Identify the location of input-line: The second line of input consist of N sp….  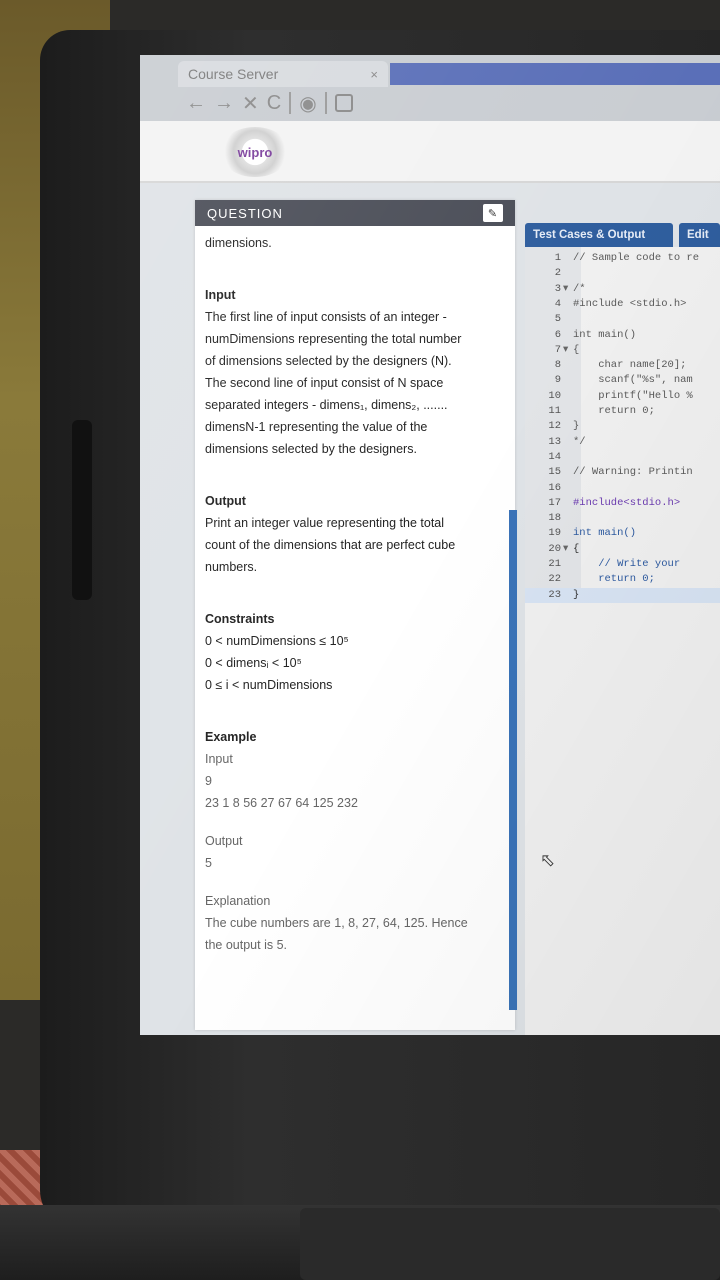
(324, 383).